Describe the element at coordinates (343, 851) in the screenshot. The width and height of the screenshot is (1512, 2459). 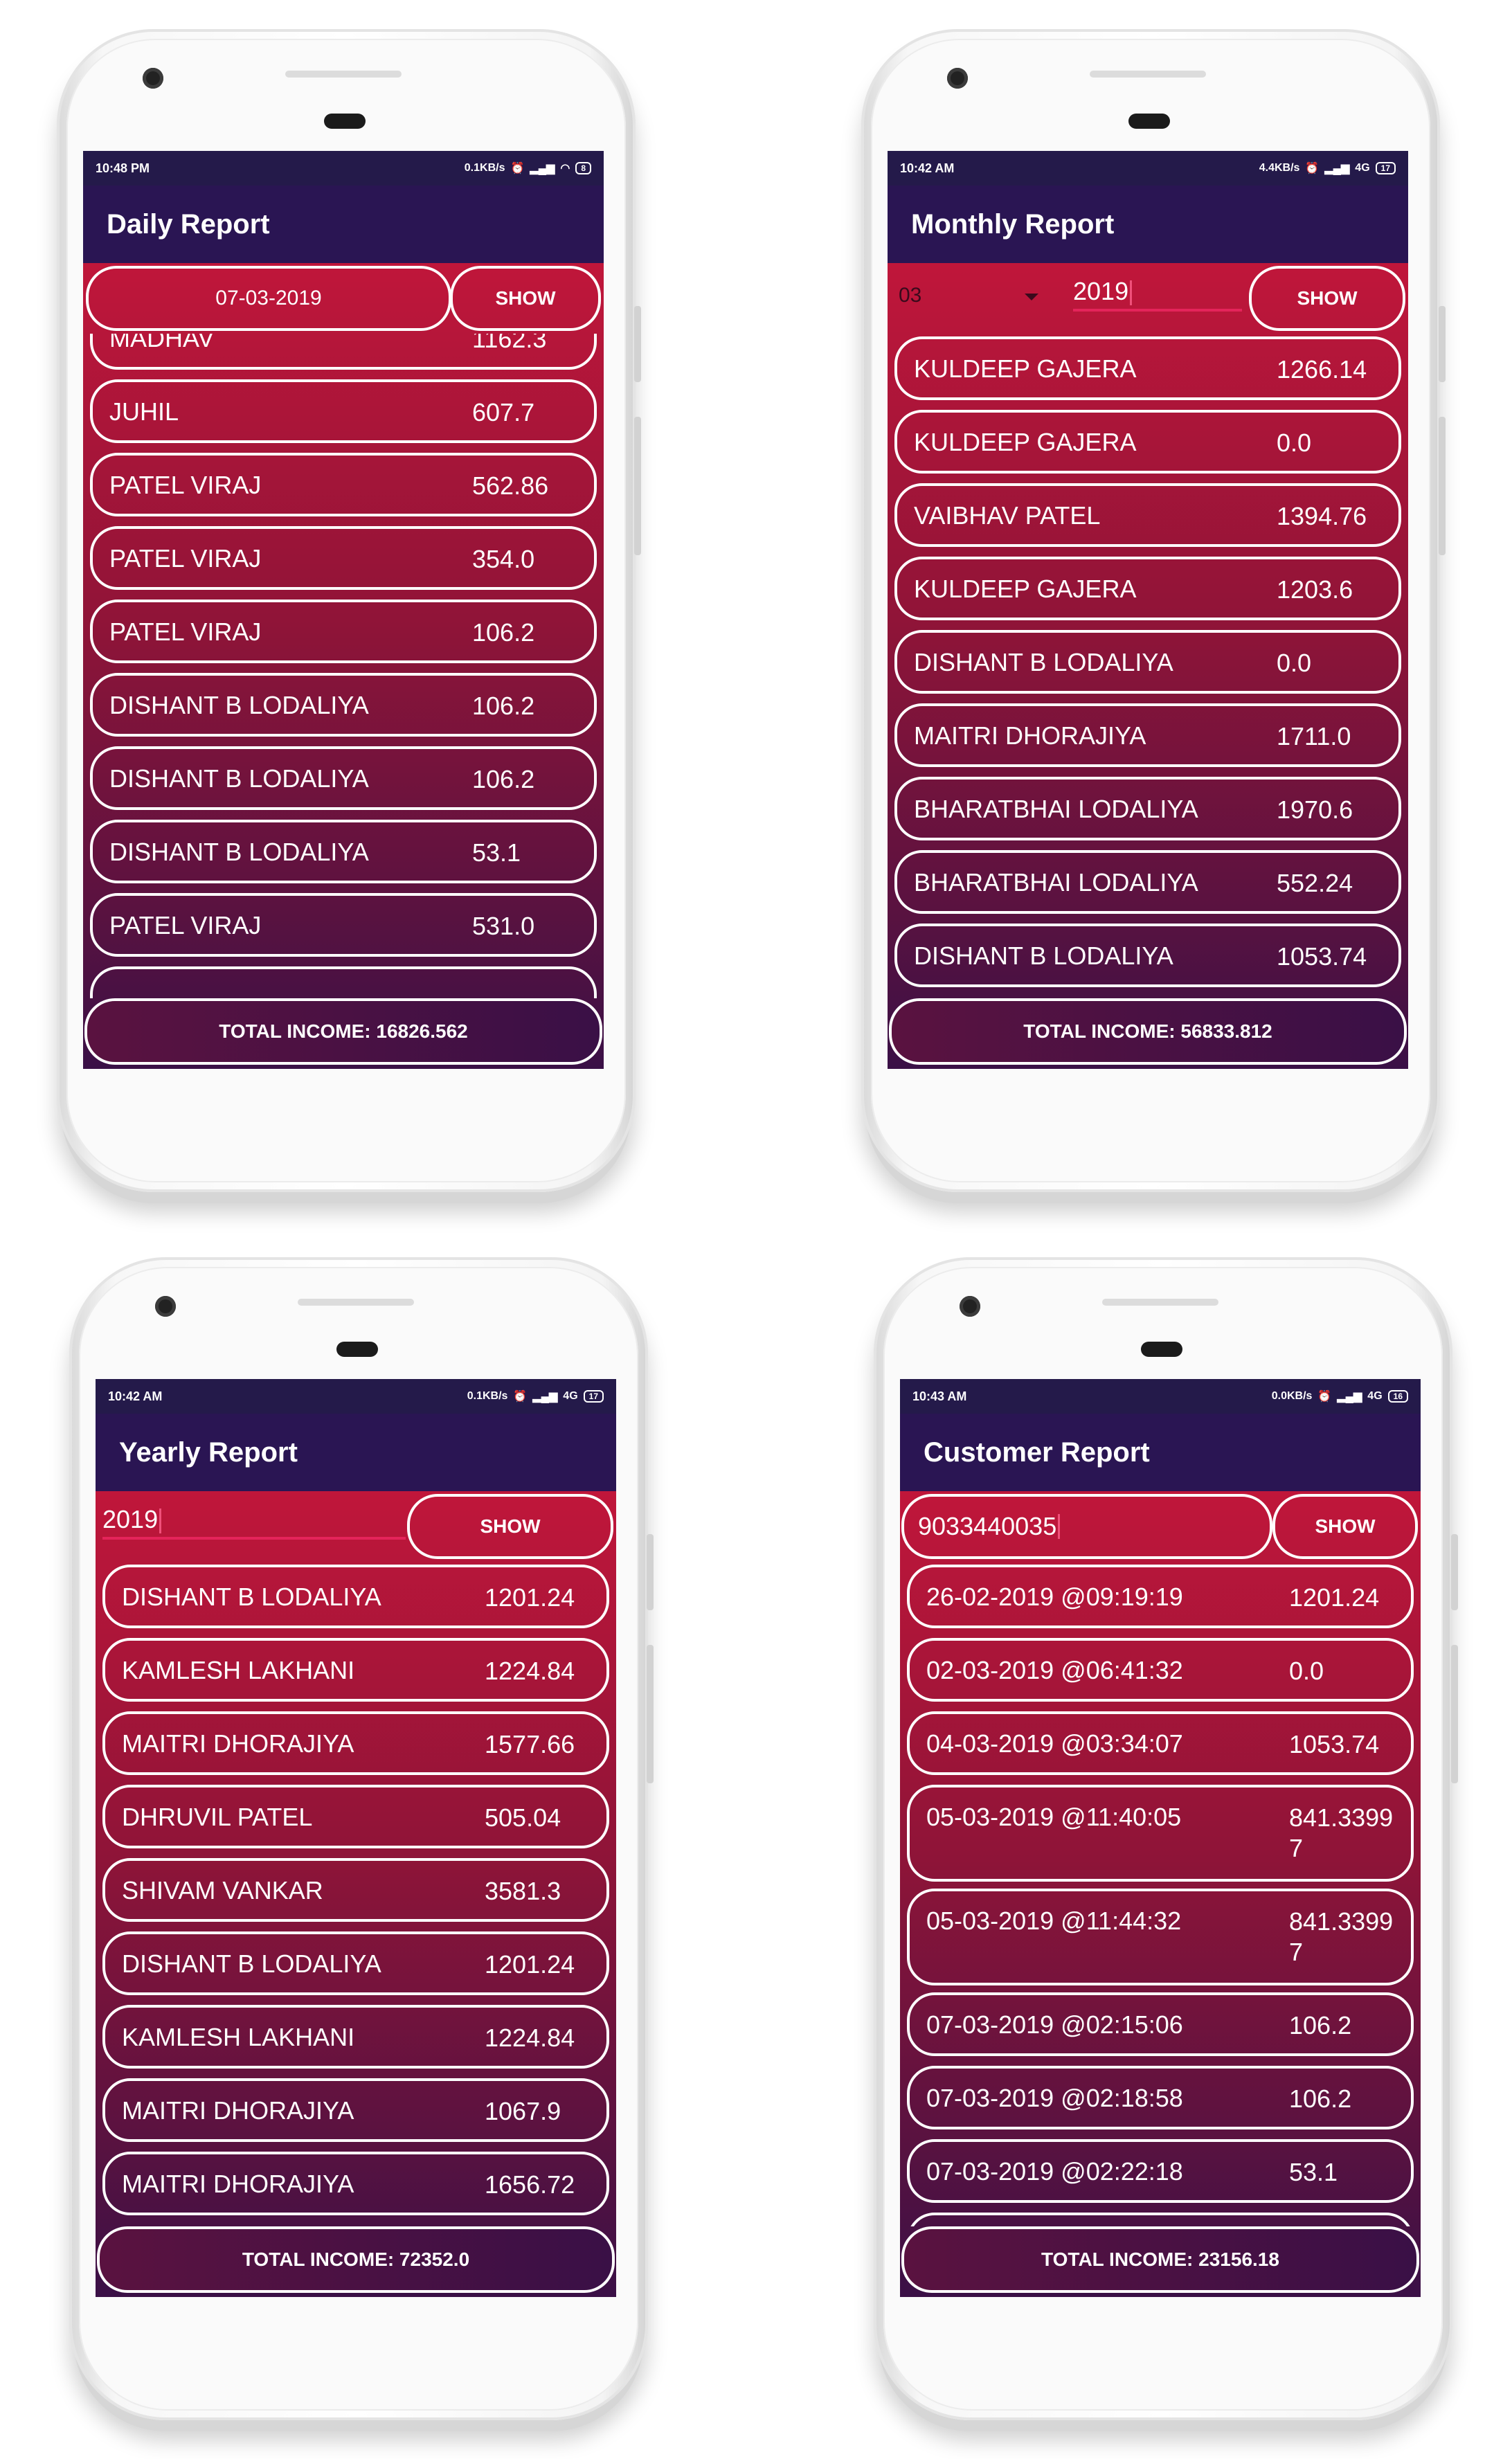
I see `list-item: DISHANT B LODALIYA 53.1` at that location.